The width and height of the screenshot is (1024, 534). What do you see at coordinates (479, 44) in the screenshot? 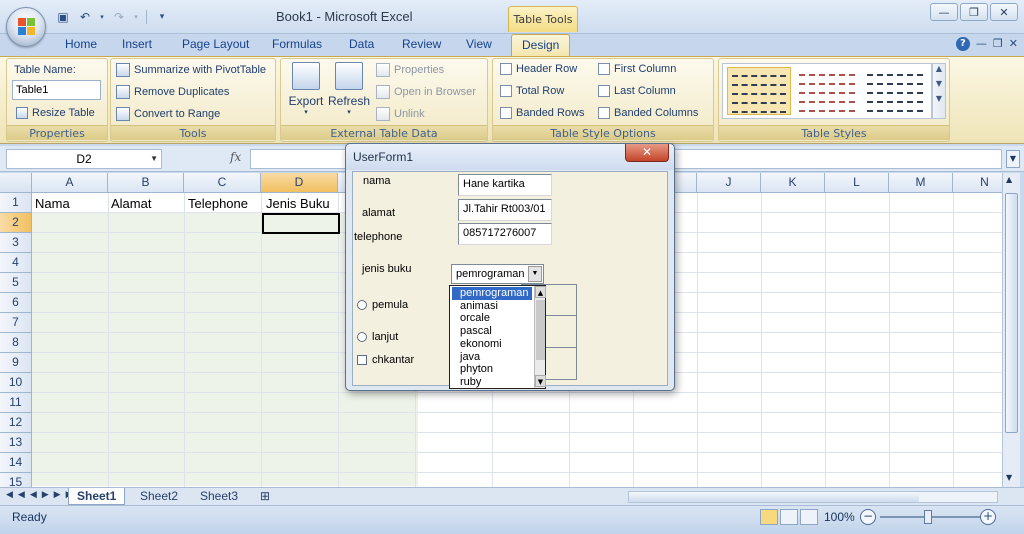
I see `tab-view: View` at bounding box center [479, 44].